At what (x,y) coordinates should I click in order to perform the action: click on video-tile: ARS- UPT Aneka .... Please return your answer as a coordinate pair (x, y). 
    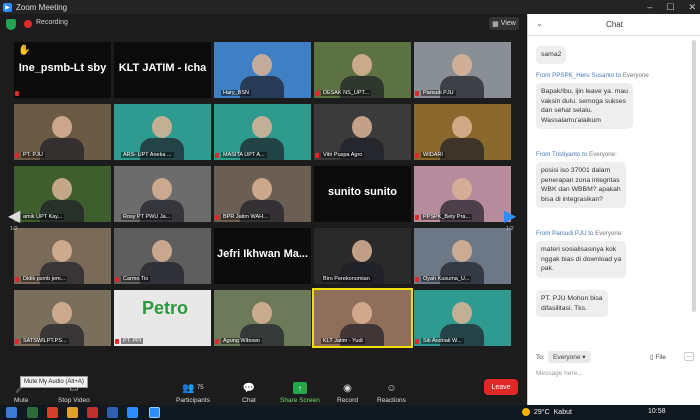
    Looking at the image, I should click on (162, 132).